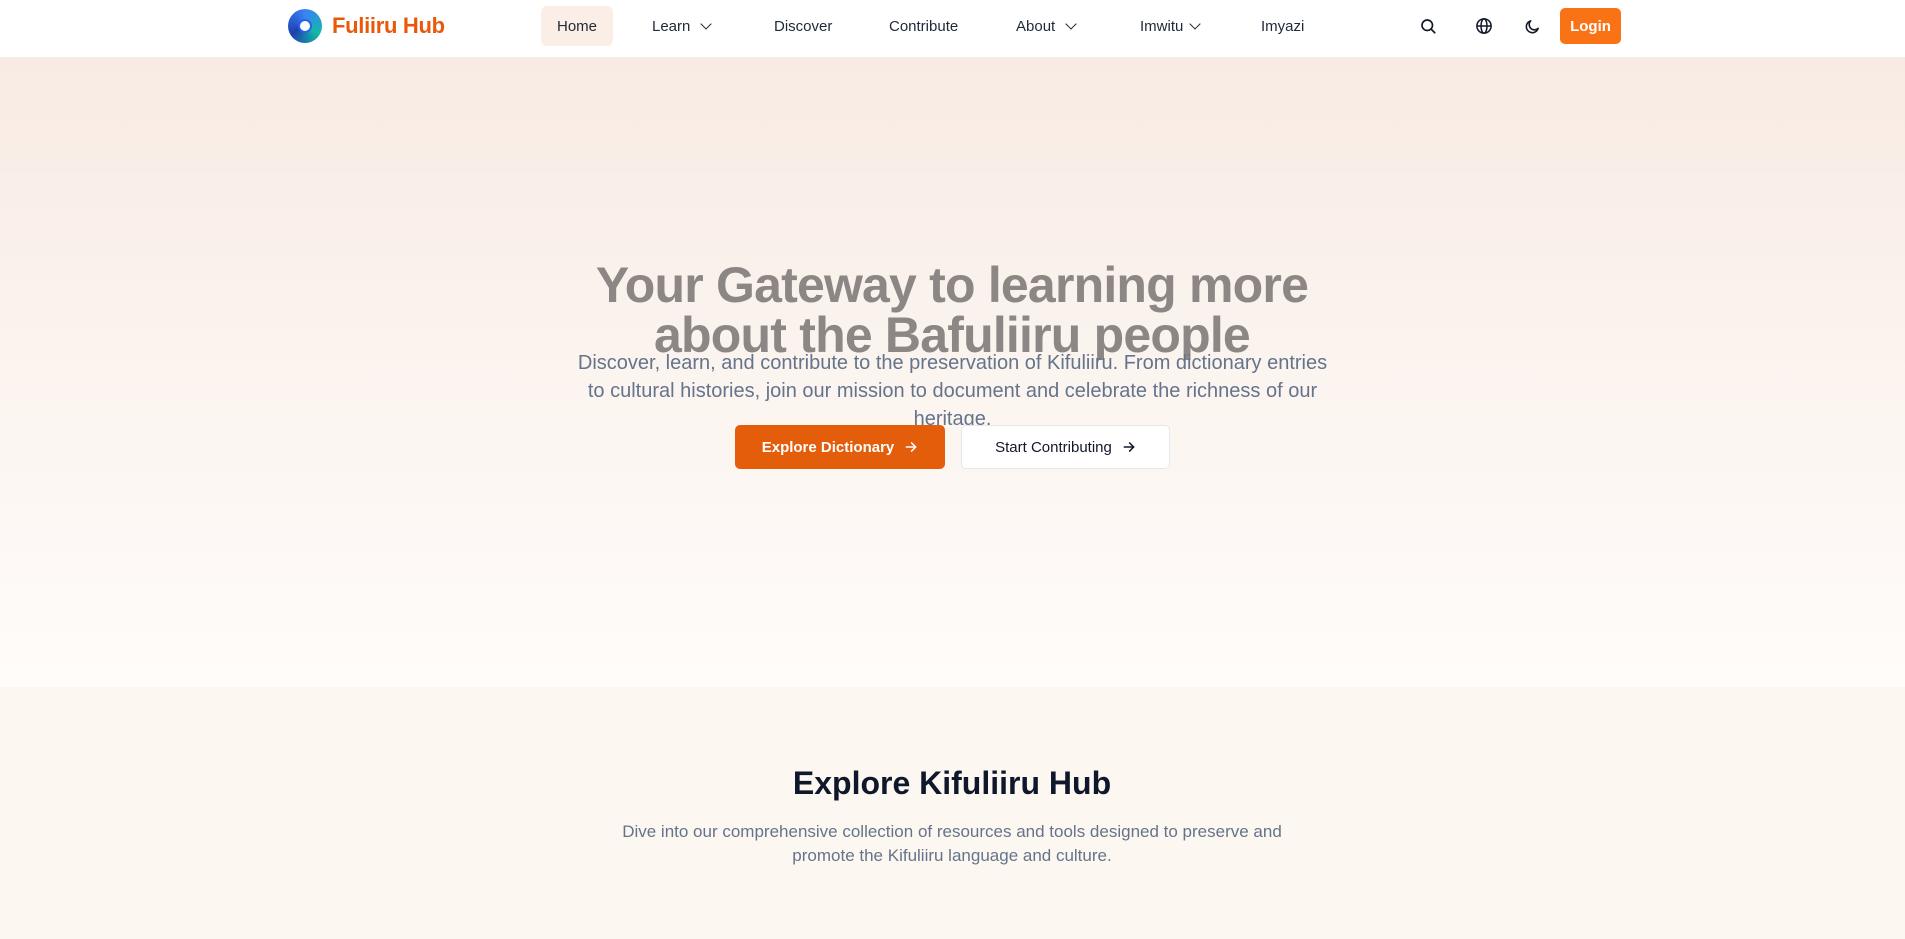  I want to click on brand-logo: Fuliiru Hub, so click(366, 26).